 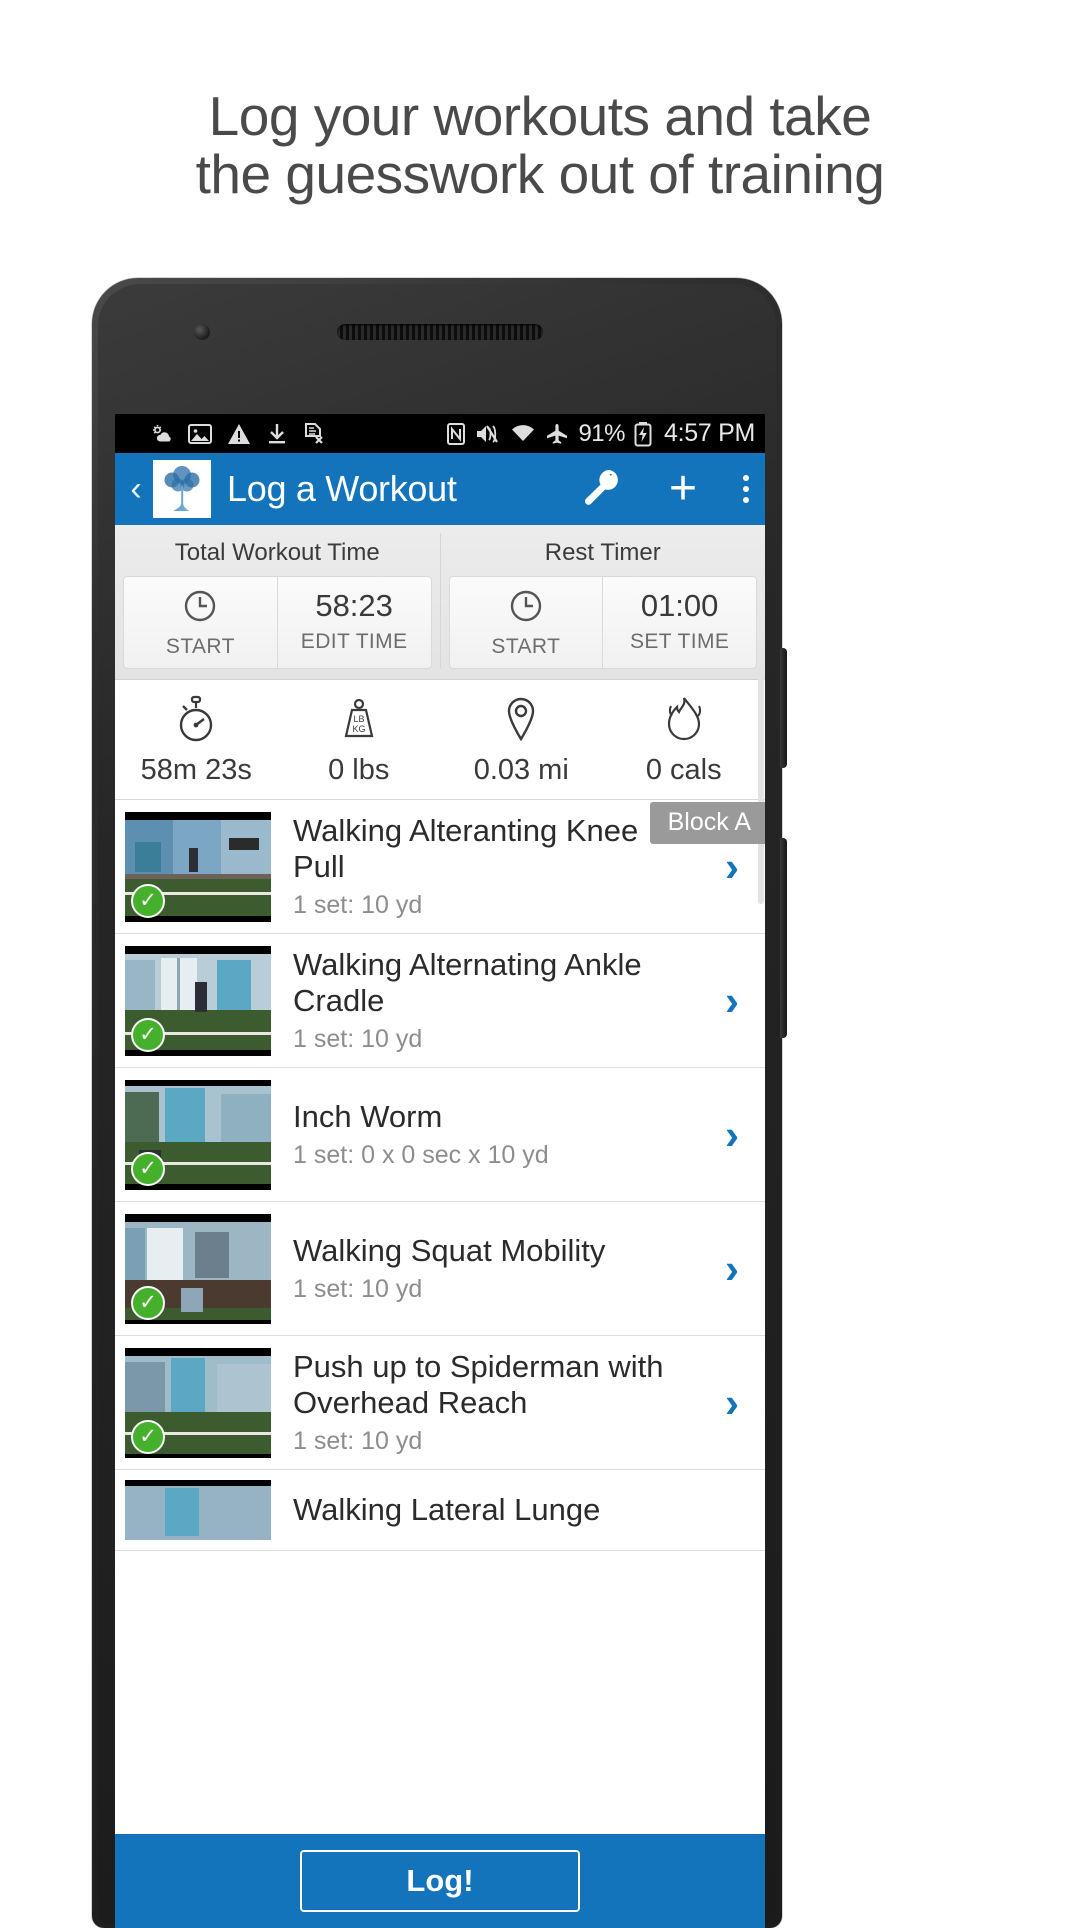 I want to click on wrench-icon, so click(x=601, y=489).